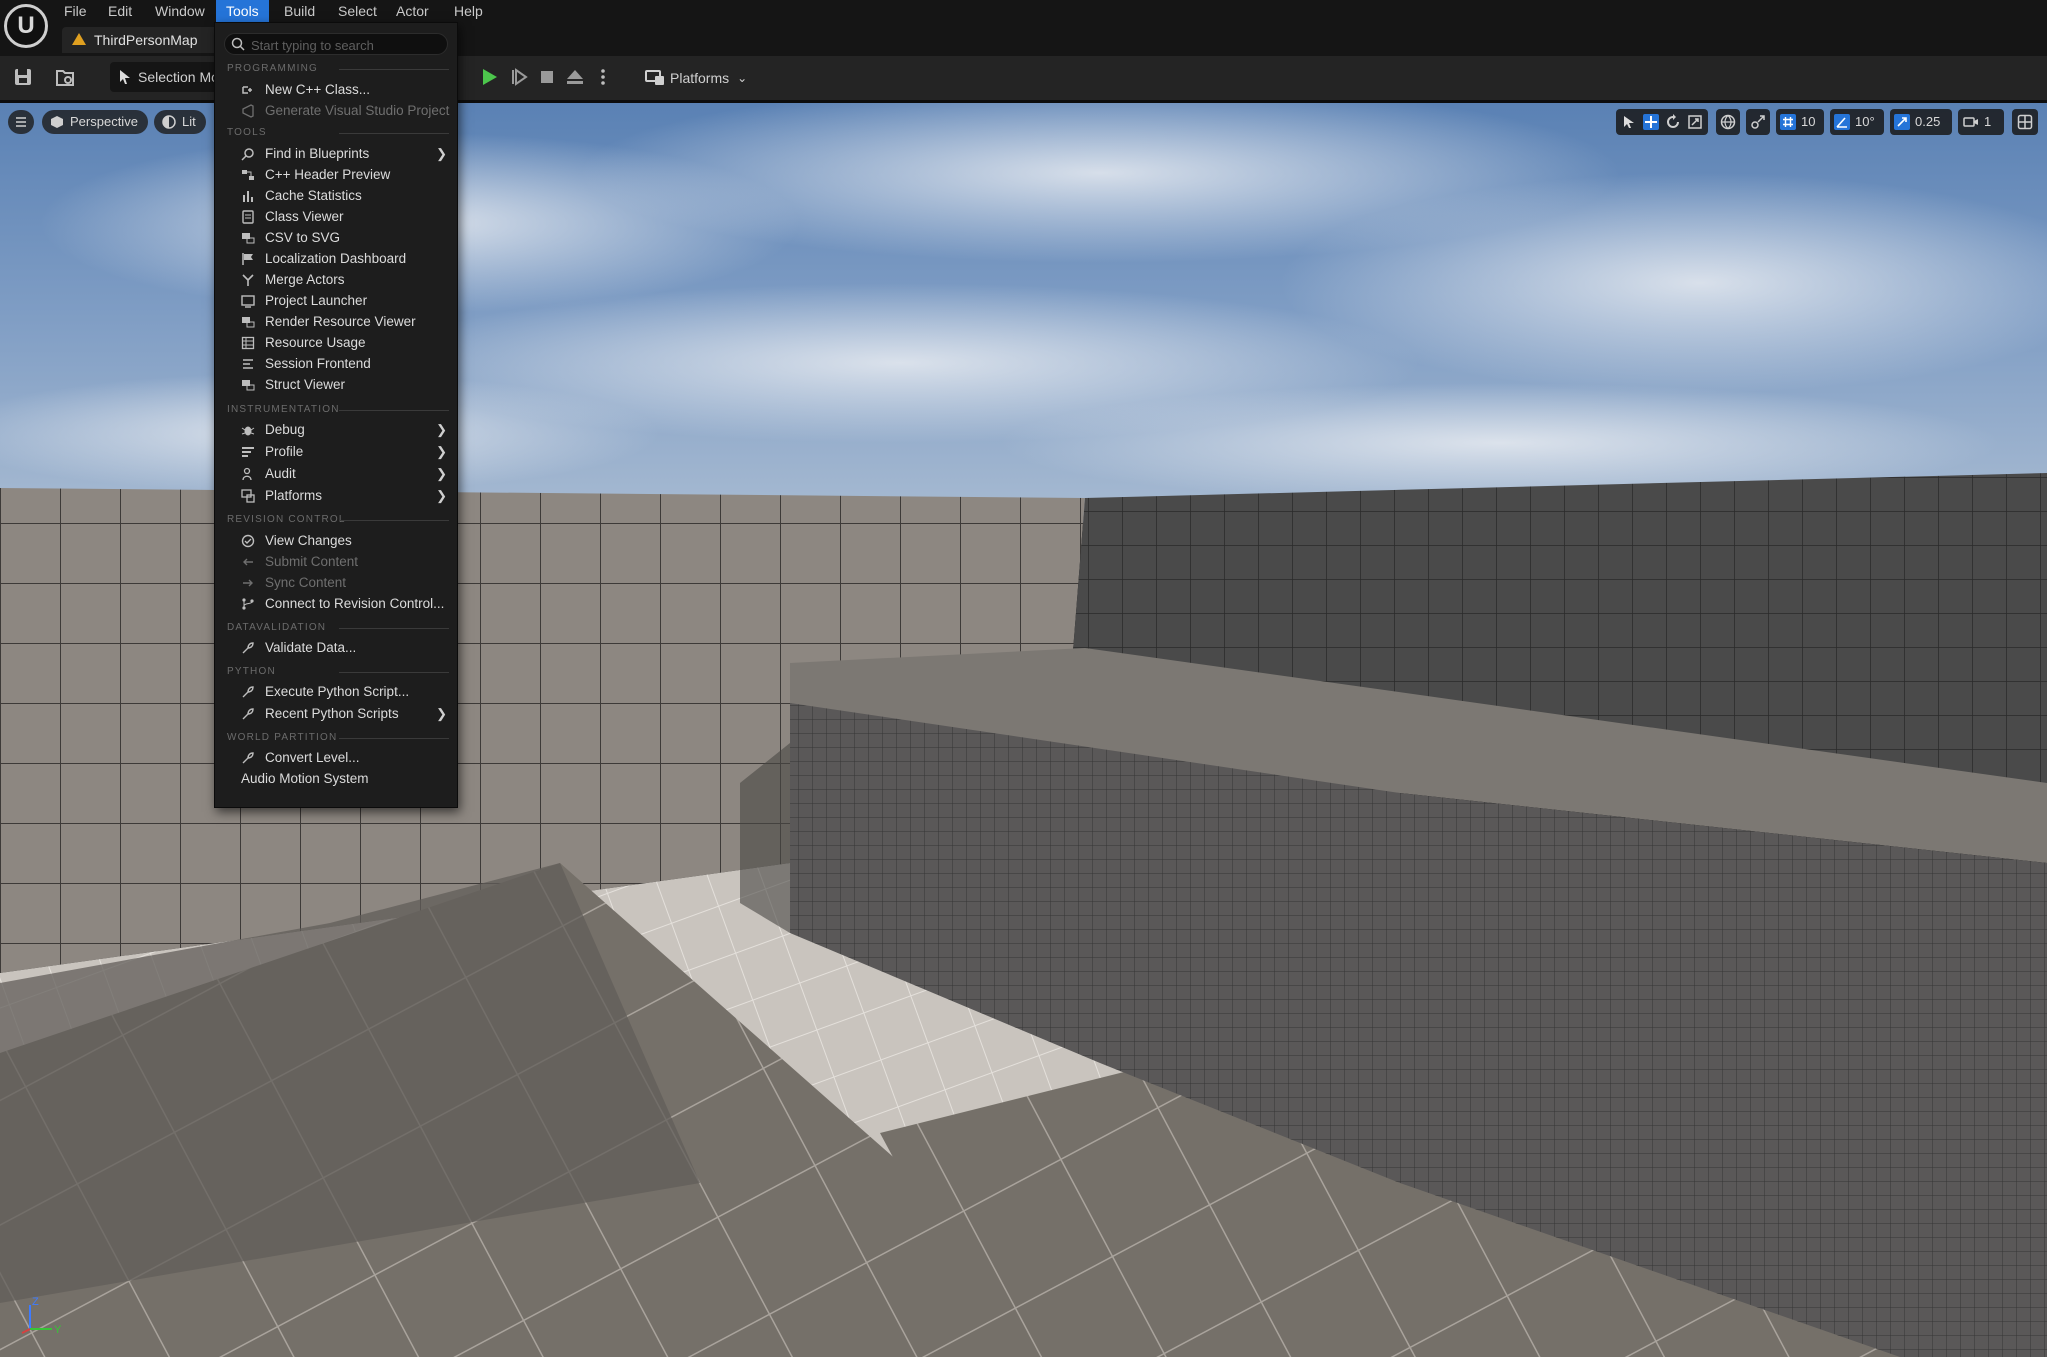  I want to click on menu-item-cpp-header-preview: C++ Header Preview, so click(336, 174).